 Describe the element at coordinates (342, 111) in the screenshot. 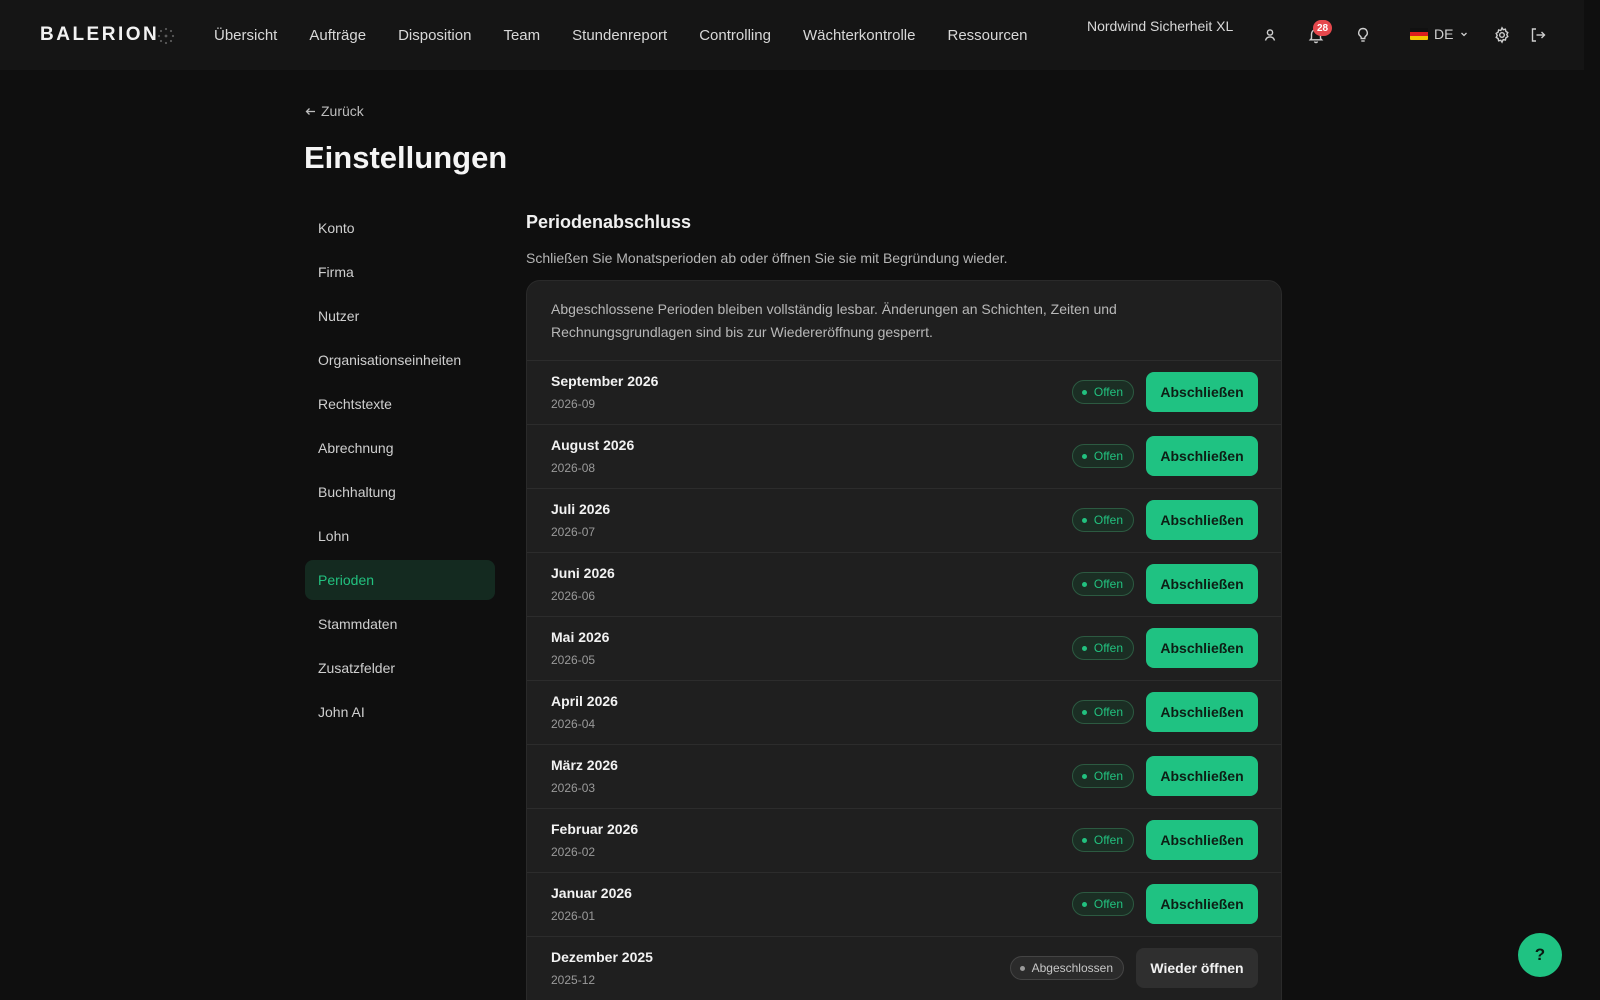

I see `back-label: Zurück` at that location.